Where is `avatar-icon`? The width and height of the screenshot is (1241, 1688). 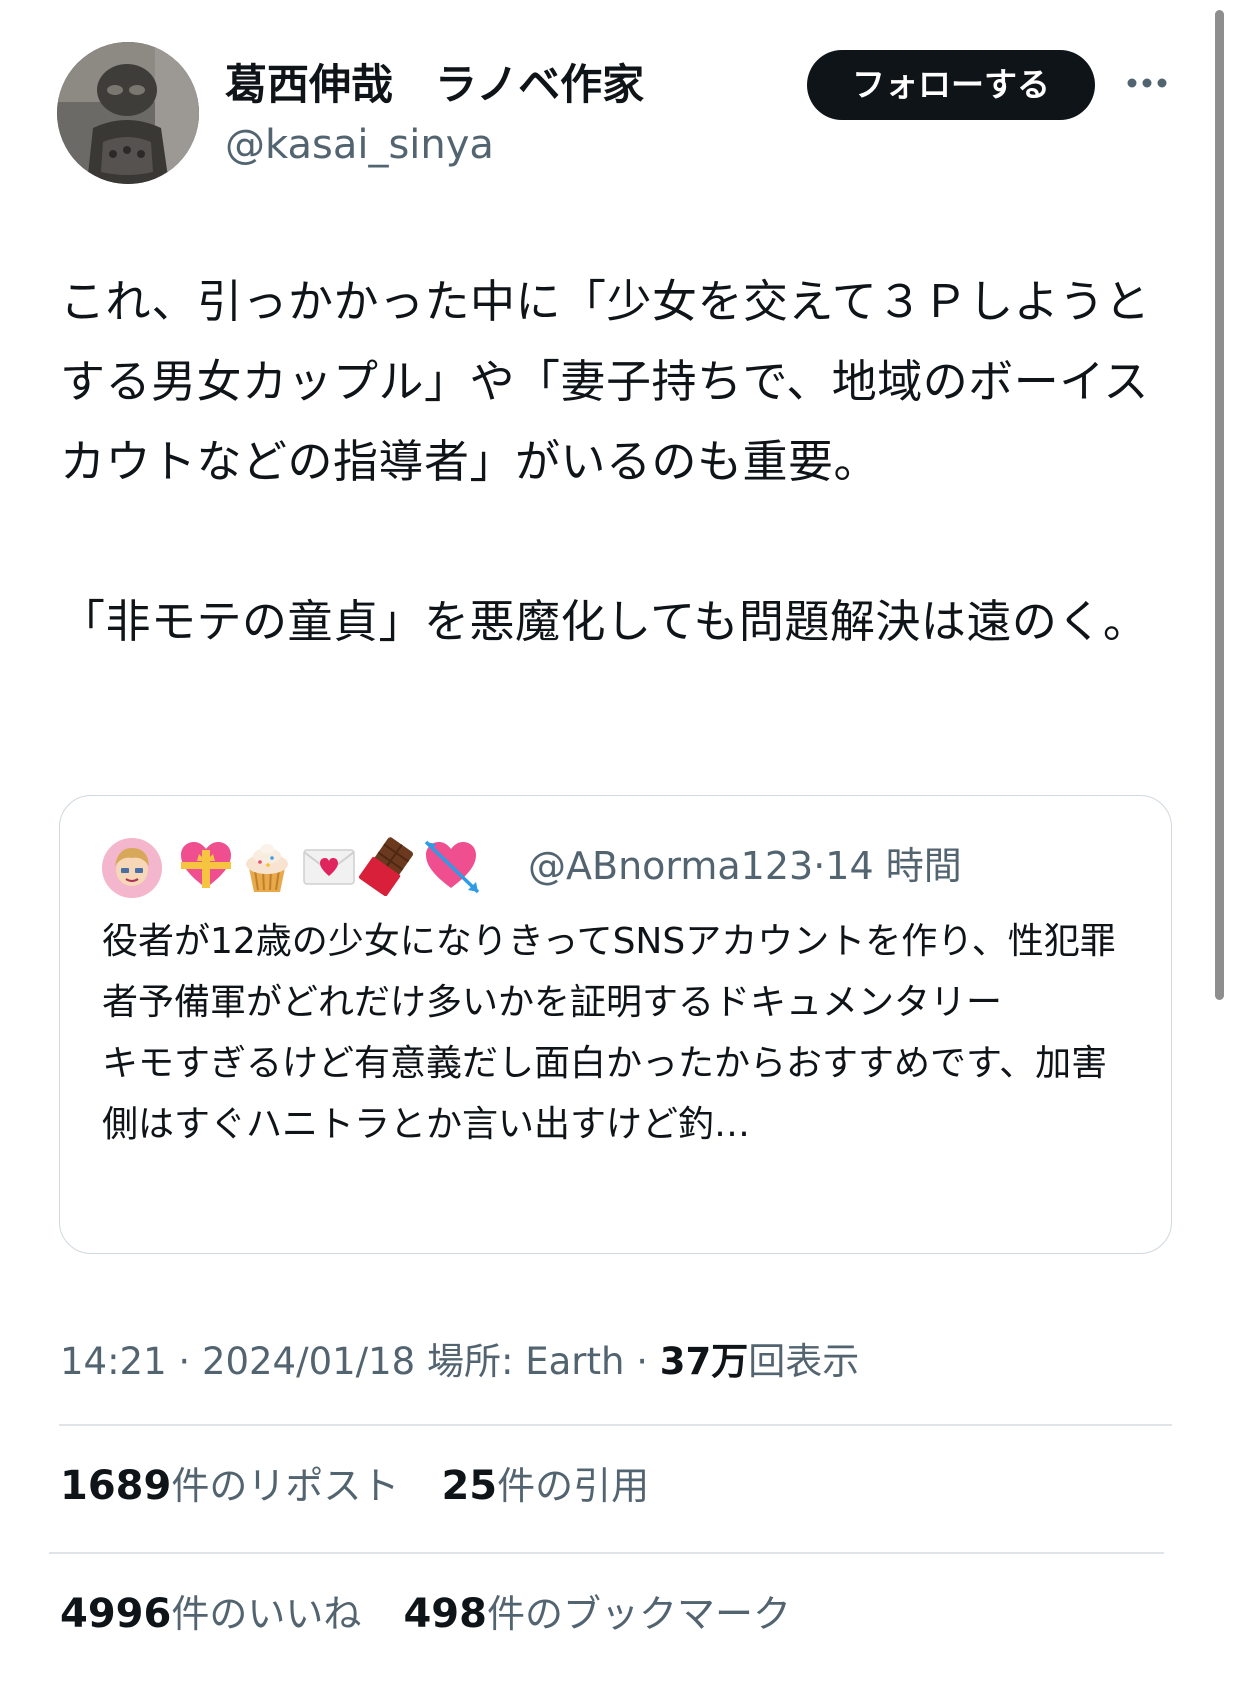
avatar-icon is located at coordinates (132, 868).